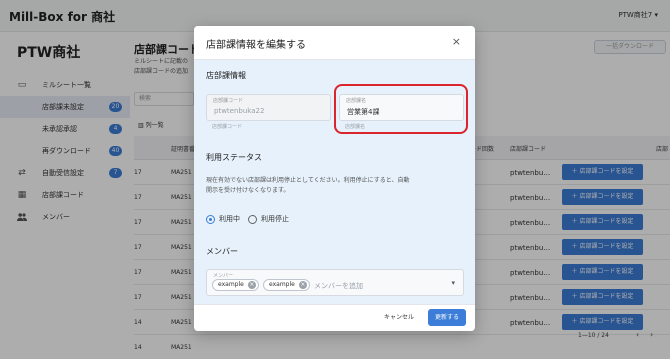 This screenshot has width=670, height=359. I want to click on notice-line: 現在有効でない店部課は利用停止としてください。利用停止にすると、自動, so click(308, 180).